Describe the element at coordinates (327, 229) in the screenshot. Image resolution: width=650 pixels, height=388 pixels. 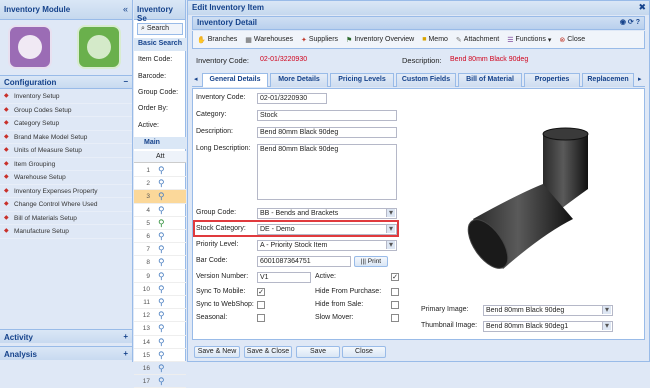
I see `stock-category-select: DE - Demo` at that location.